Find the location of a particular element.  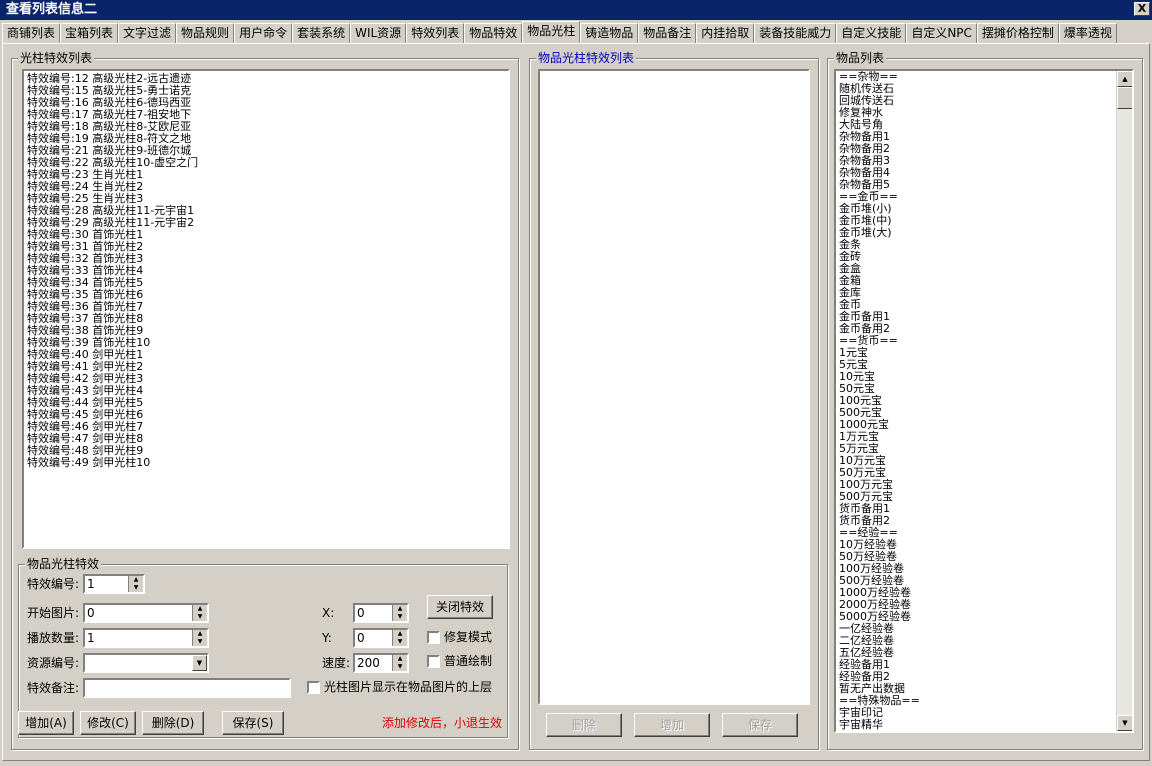

tab-10: 铸造物品 is located at coordinates (609, 33).